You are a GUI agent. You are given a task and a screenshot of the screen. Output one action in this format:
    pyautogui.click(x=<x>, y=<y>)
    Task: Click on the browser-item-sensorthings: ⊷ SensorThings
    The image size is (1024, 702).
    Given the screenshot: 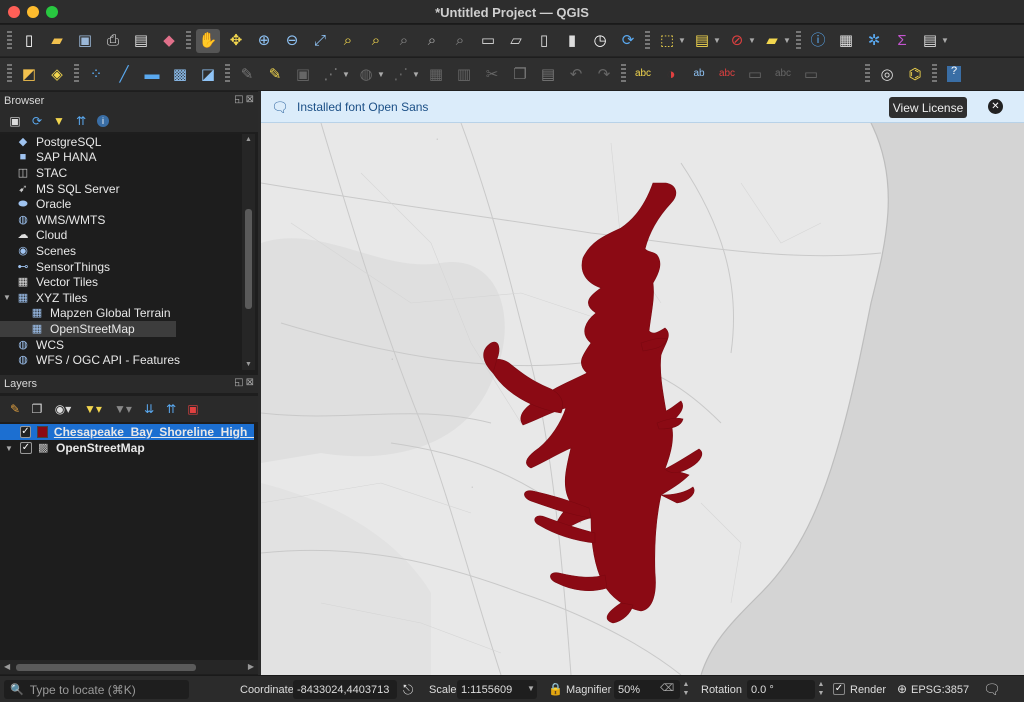 What is the action you would take?
    pyautogui.click(x=121, y=267)
    